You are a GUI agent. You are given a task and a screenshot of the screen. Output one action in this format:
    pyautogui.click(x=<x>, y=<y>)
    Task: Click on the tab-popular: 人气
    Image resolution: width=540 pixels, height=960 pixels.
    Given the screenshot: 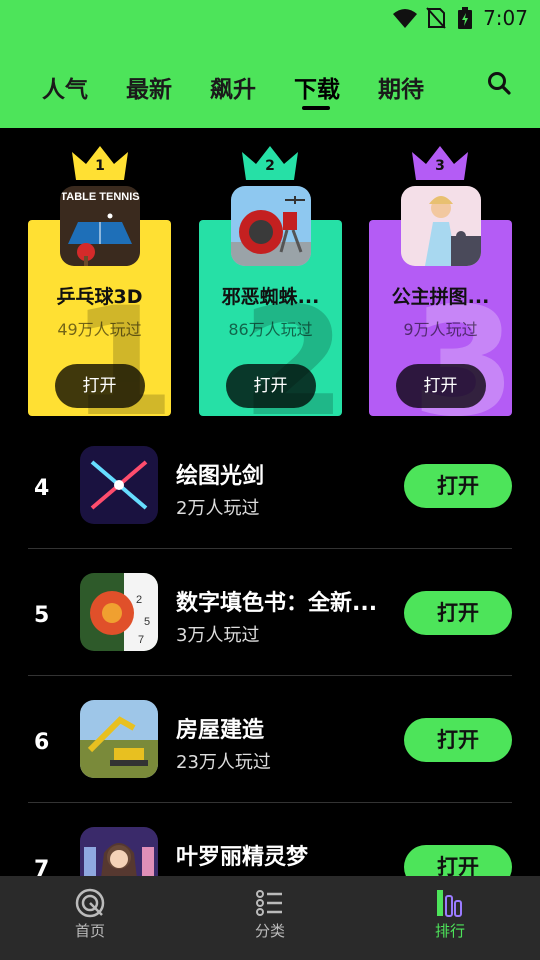 What is the action you would take?
    pyautogui.click(x=65, y=87)
    